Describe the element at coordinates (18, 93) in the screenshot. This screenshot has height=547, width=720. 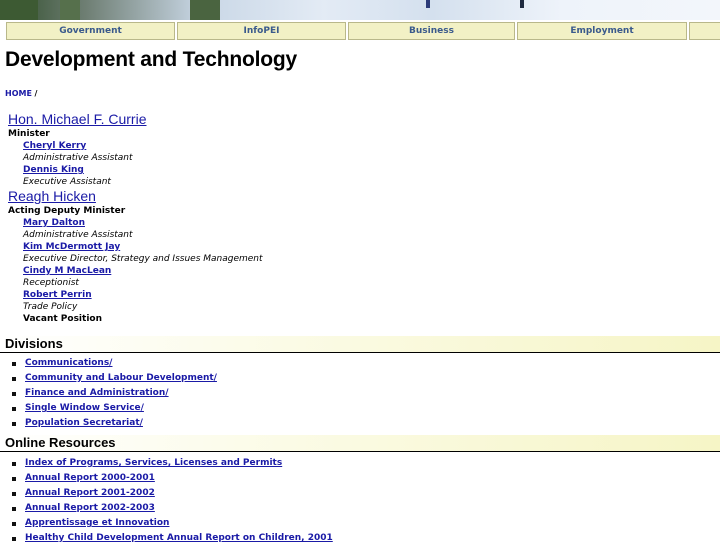
I see `breadcrumb-home-link: HOME` at that location.